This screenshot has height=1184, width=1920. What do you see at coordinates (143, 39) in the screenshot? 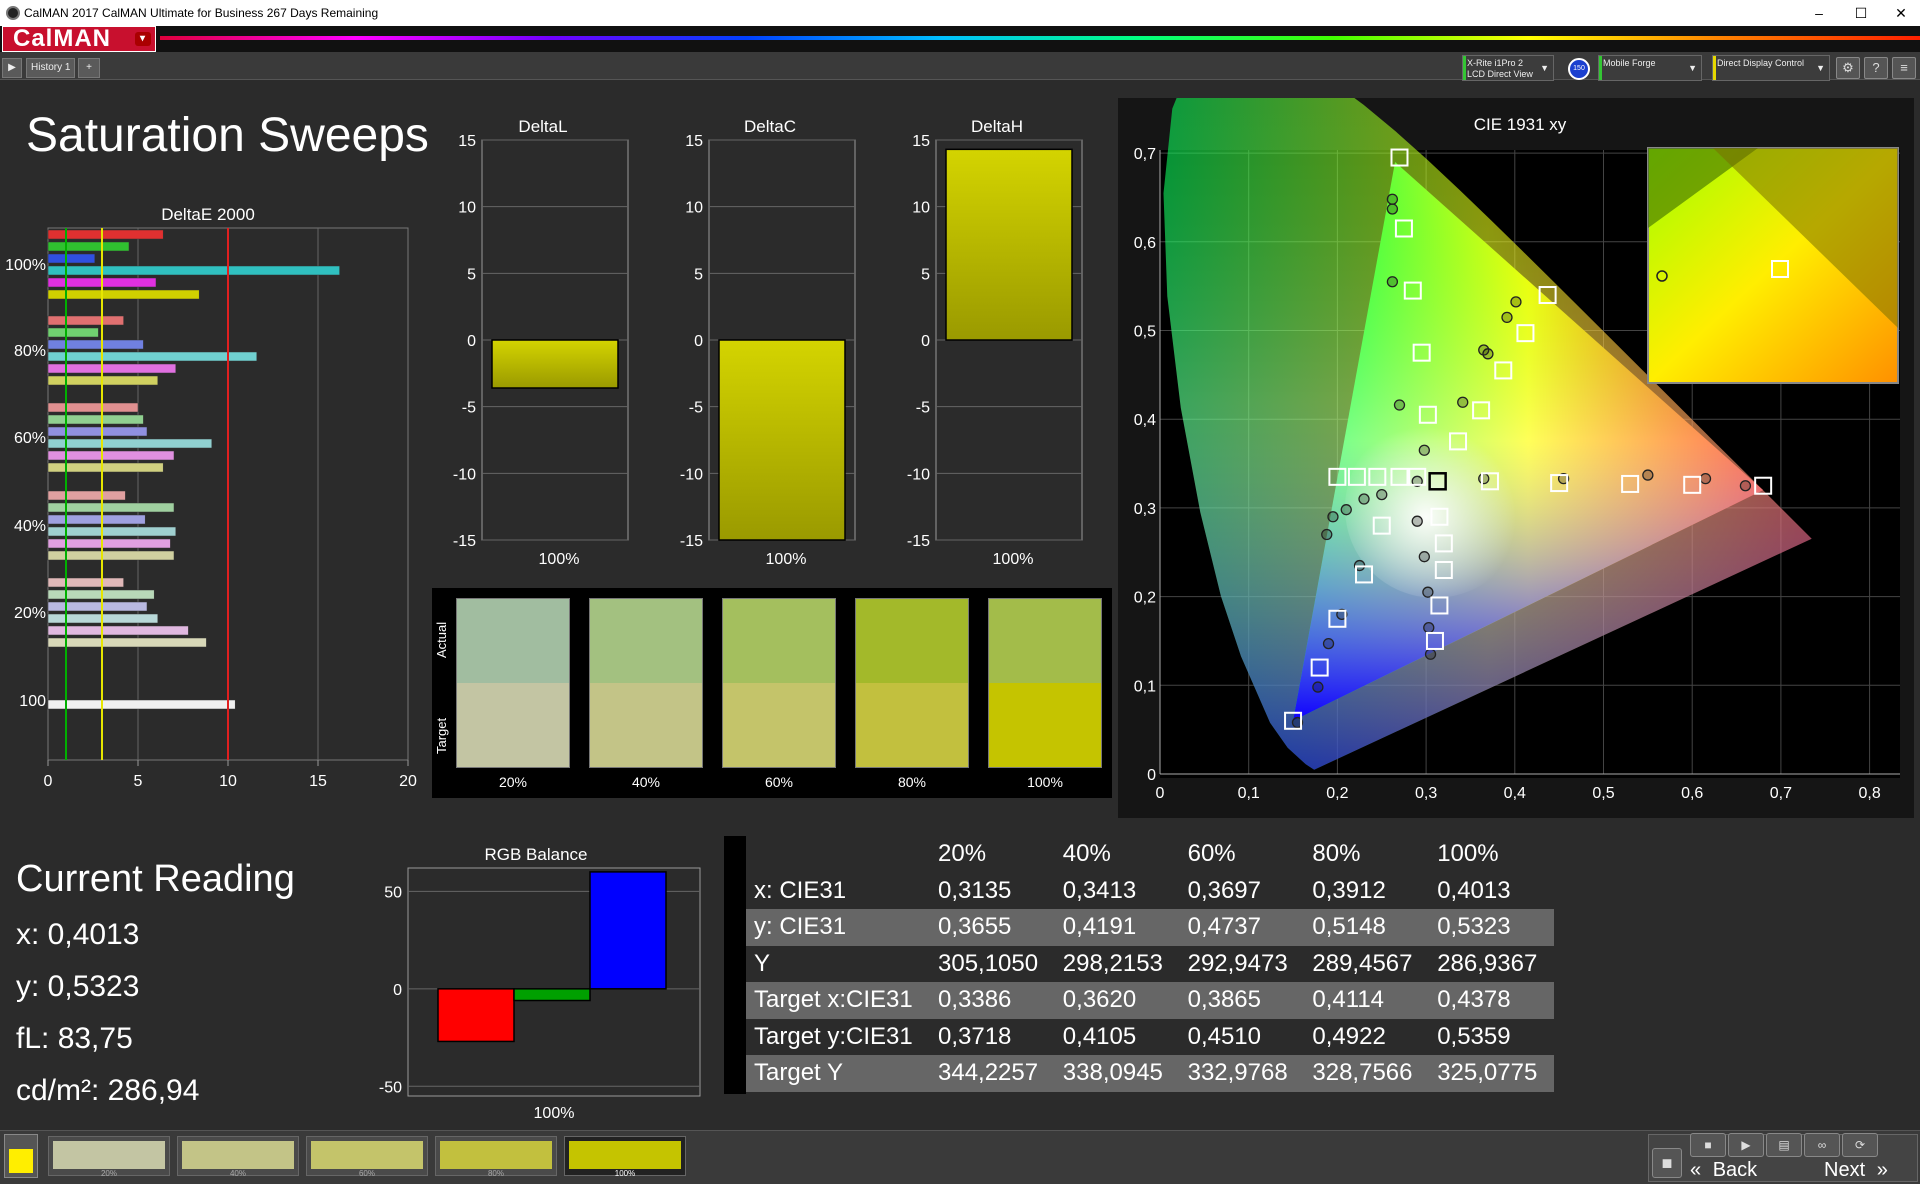
I see `chevron-down-icon: ▾` at bounding box center [143, 39].